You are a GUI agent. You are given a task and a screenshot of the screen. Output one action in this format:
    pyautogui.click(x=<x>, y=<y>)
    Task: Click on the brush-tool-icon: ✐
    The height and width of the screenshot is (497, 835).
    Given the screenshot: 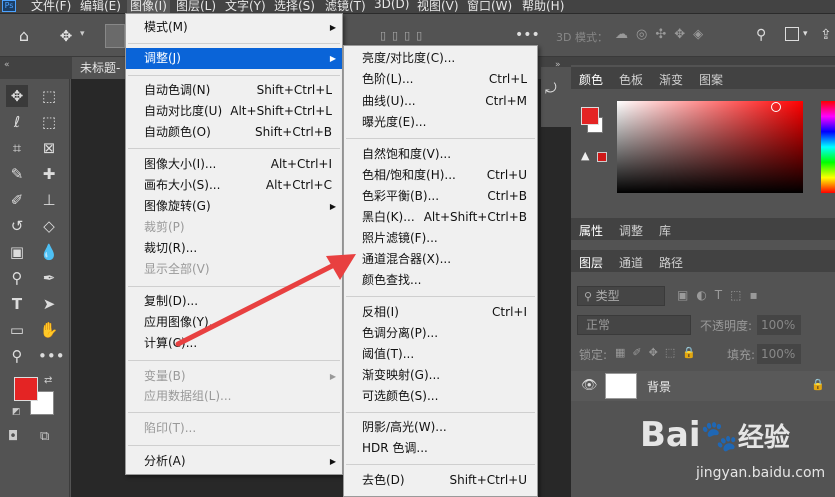 What is the action you would take?
    pyautogui.click(x=17, y=200)
    